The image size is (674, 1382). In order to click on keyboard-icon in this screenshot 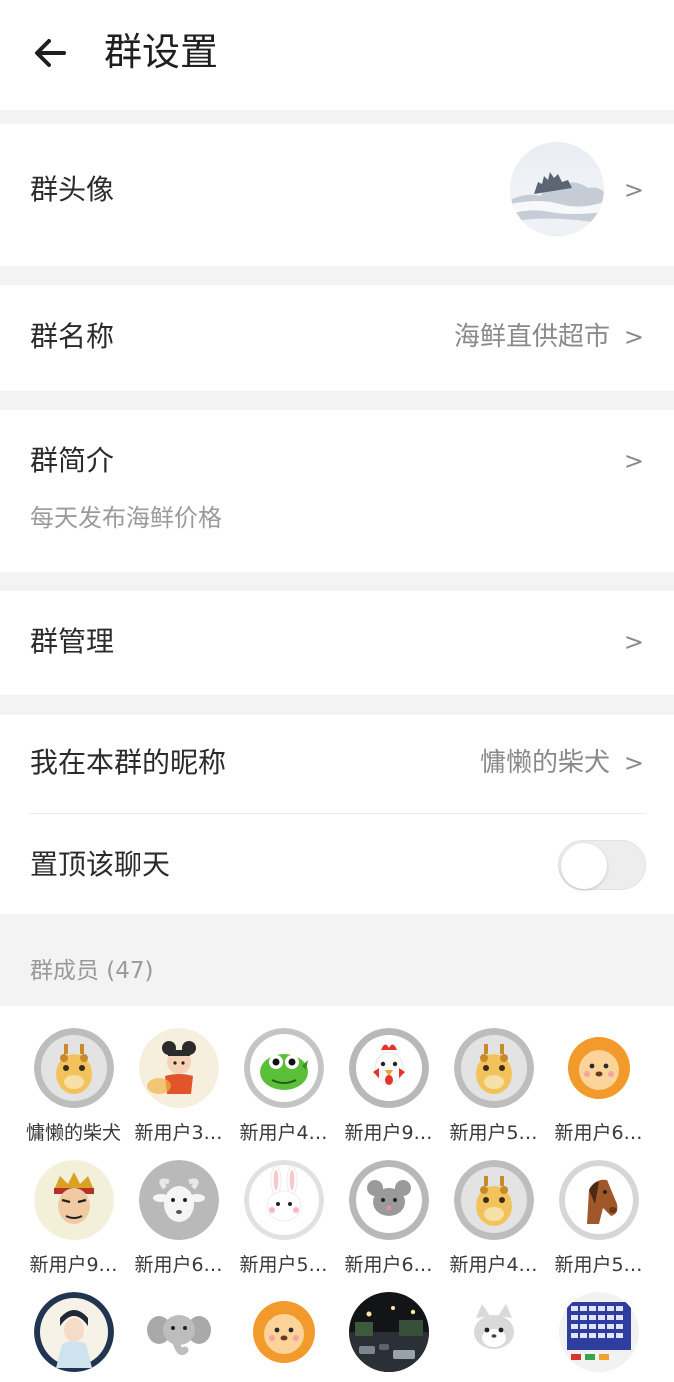, I will do `click(599, 1332)`.